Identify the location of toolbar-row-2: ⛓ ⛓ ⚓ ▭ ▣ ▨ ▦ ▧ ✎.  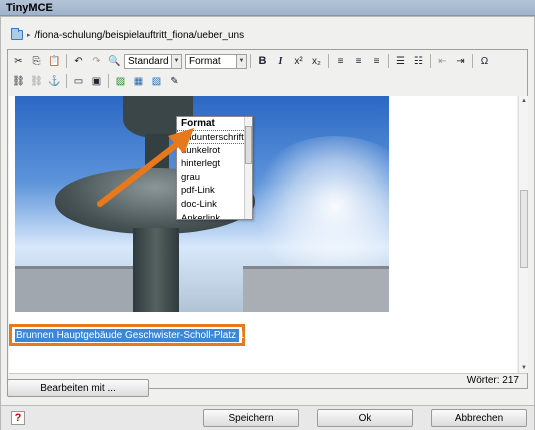
(96, 81).